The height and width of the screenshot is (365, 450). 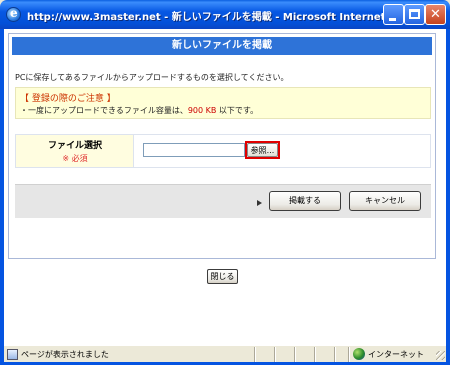 I want to click on maximize-button, so click(x=414, y=14).